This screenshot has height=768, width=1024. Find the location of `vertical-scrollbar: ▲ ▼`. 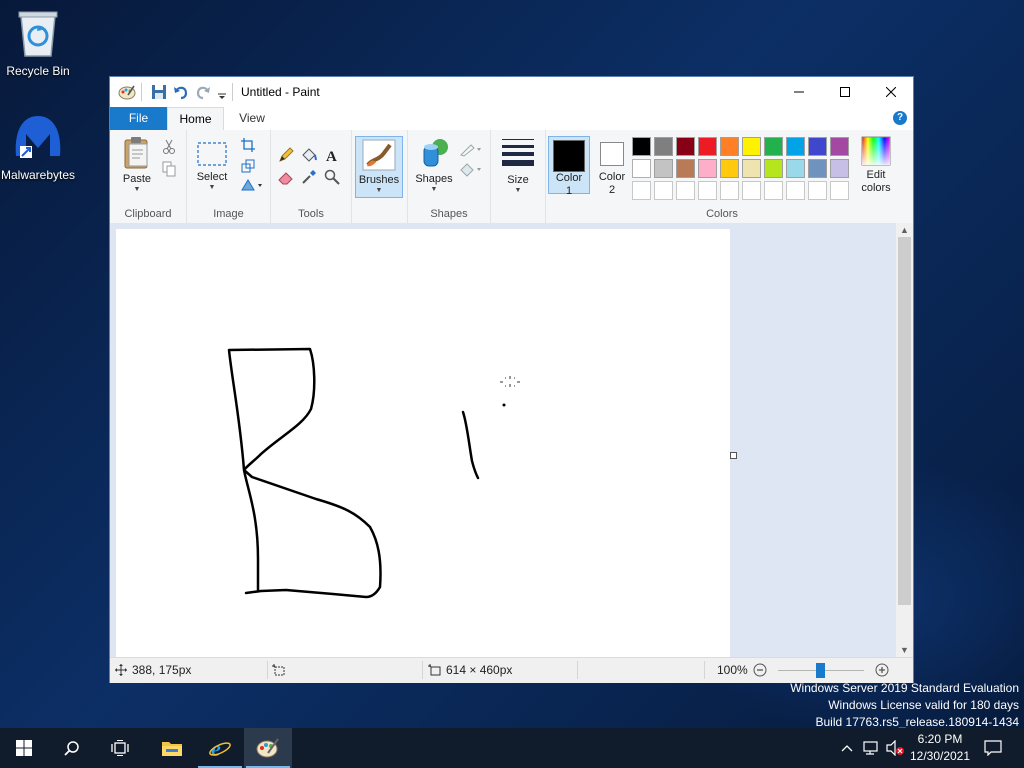

vertical-scrollbar: ▲ ▼ is located at coordinates (904, 440).